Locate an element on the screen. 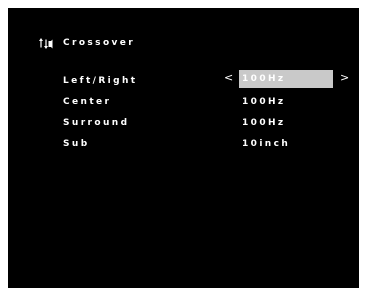 The image size is (367, 296). row-surround: Surround 100Hz is located at coordinates (183, 123).